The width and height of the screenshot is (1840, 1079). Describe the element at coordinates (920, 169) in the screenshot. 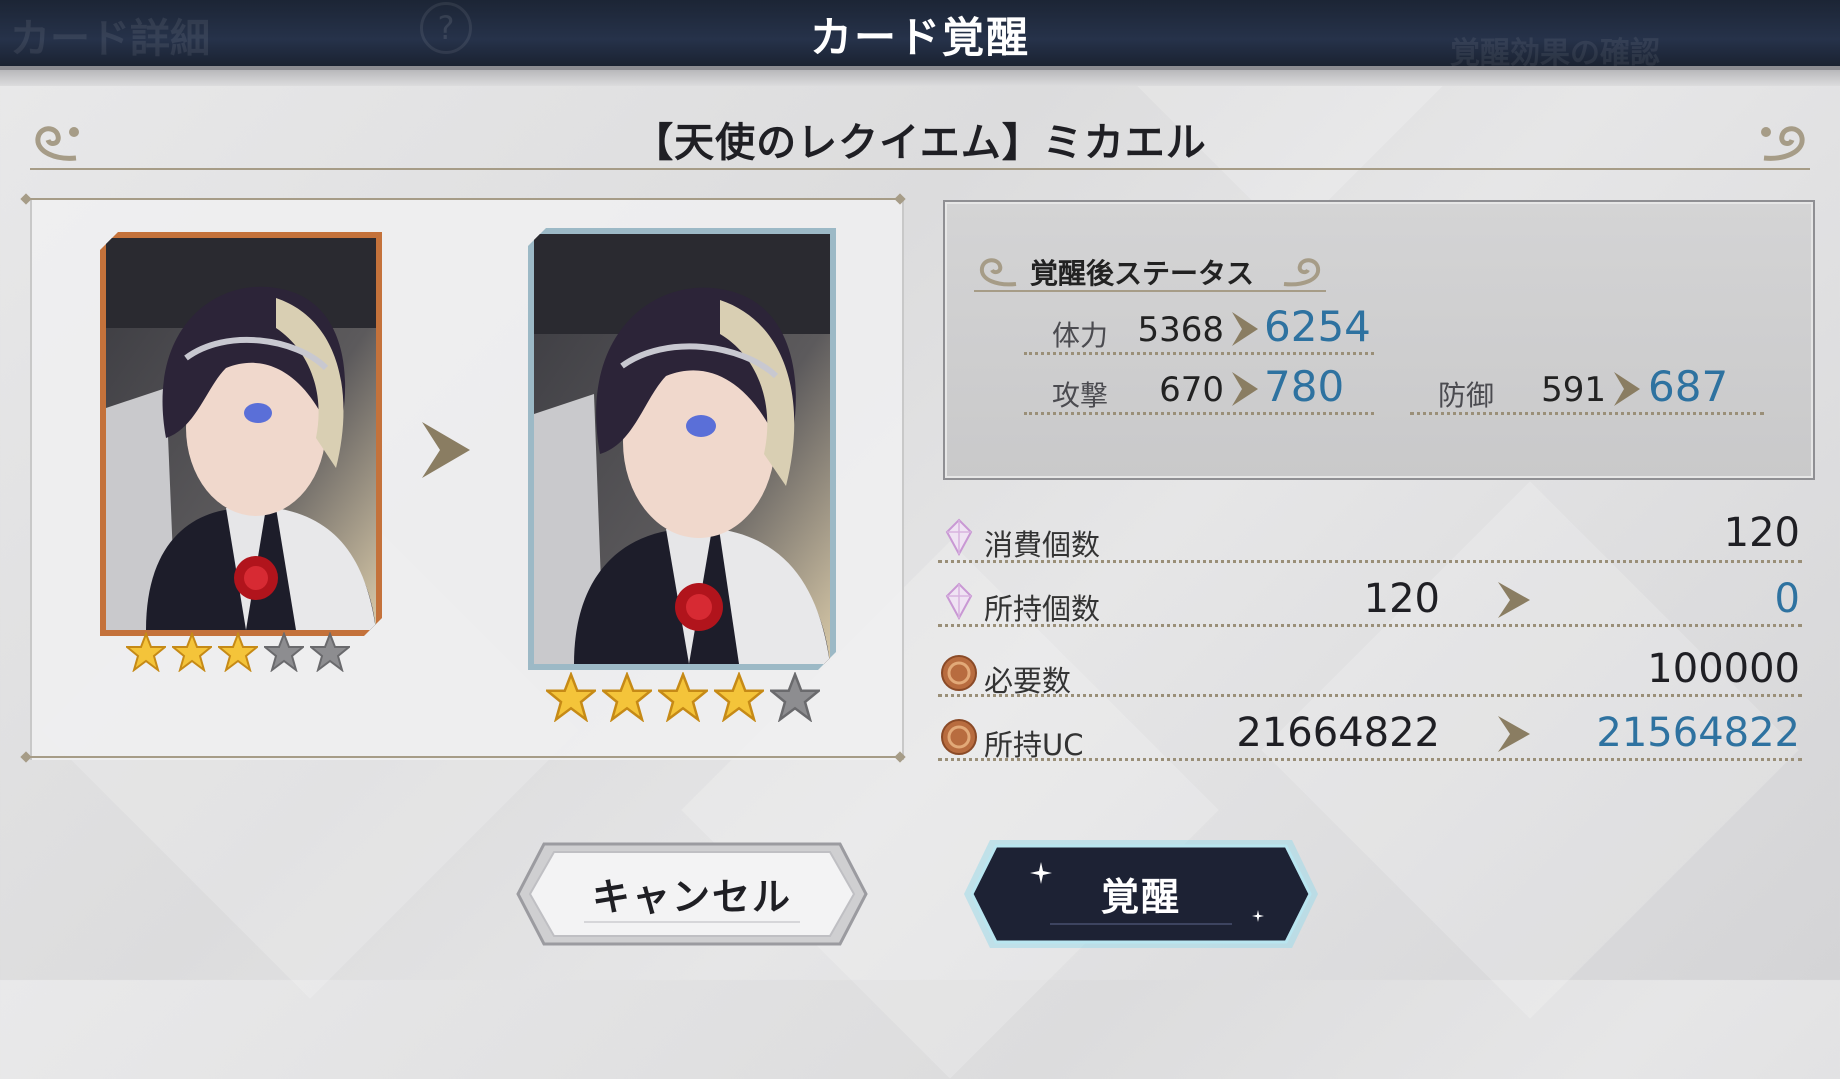

I see `title-divider` at that location.